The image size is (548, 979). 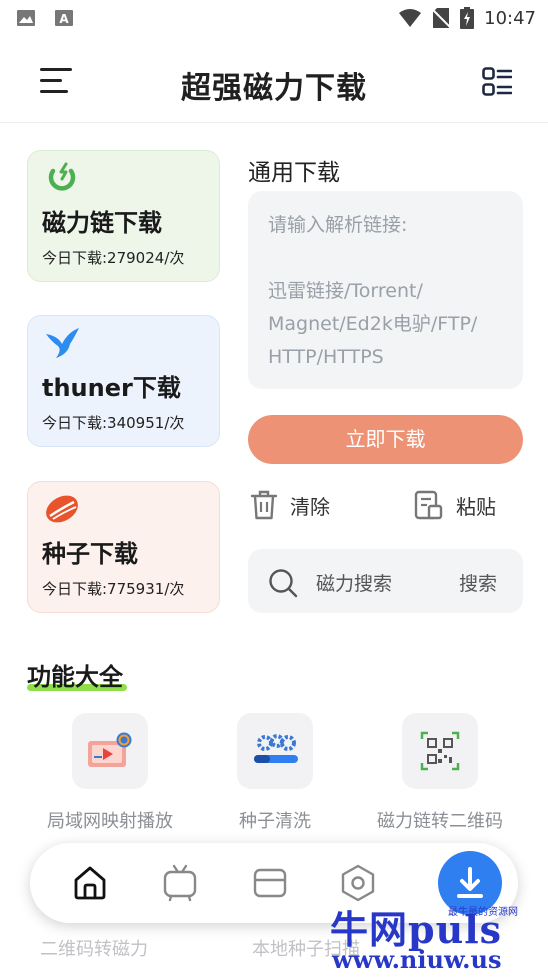 What do you see at coordinates (62, 343) in the screenshot?
I see `bird-icon` at bounding box center [62, 343].